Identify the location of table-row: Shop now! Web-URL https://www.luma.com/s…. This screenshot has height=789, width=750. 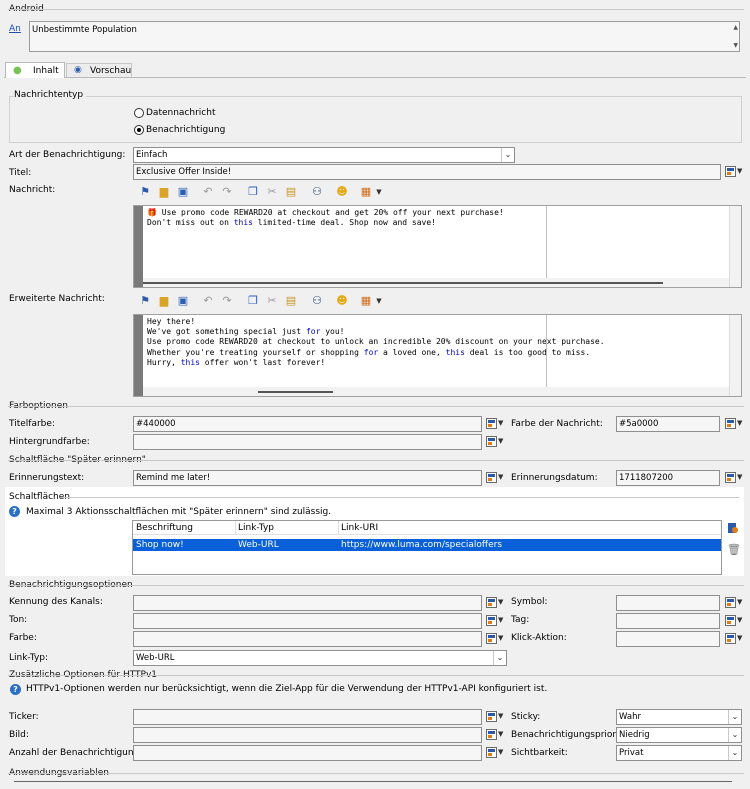
(427, 545).